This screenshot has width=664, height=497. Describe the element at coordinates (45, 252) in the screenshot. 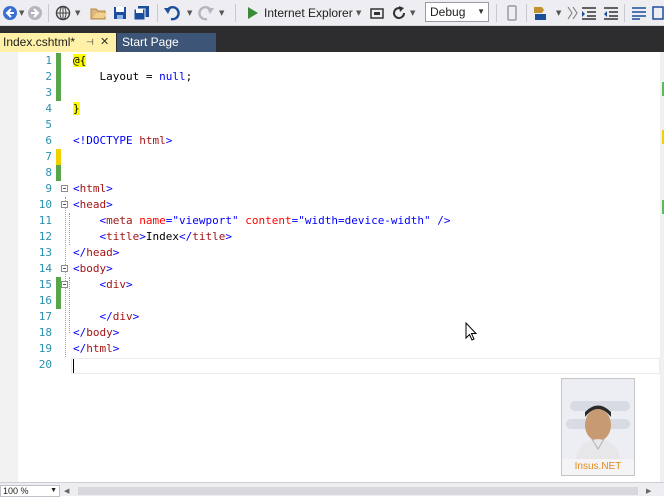

I see `line-number: 13` at that location.